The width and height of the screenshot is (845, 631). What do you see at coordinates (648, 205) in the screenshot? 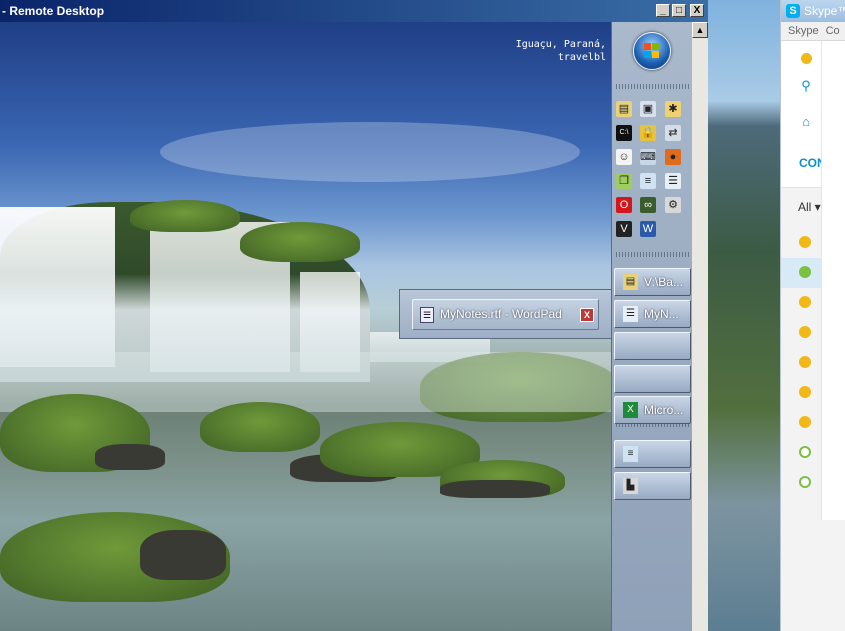
I see `binoculars-icon: ∞` at bounding box center [648, 205].